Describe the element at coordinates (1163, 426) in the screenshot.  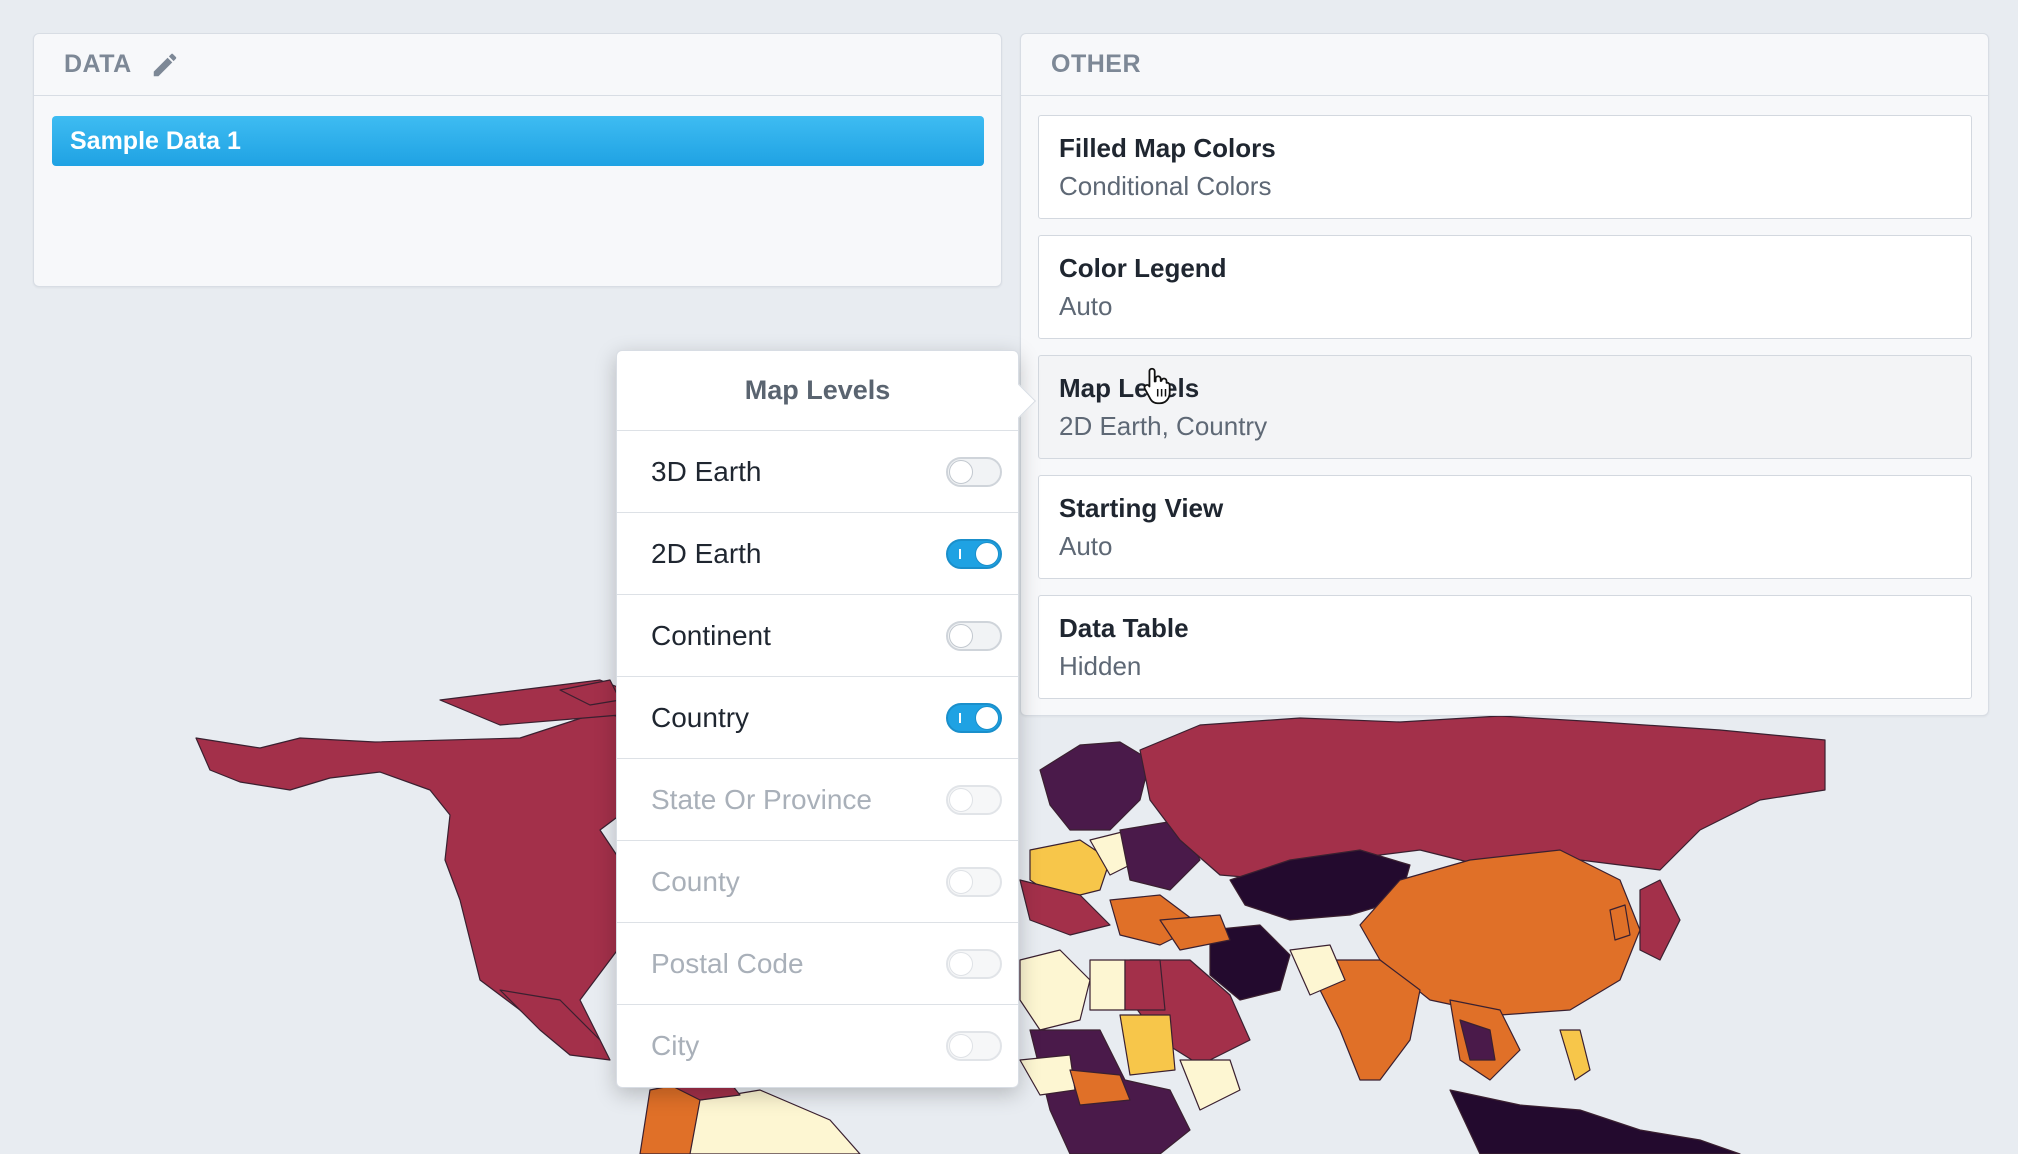
I see `option-value: 2D Earth, Country` at that location.